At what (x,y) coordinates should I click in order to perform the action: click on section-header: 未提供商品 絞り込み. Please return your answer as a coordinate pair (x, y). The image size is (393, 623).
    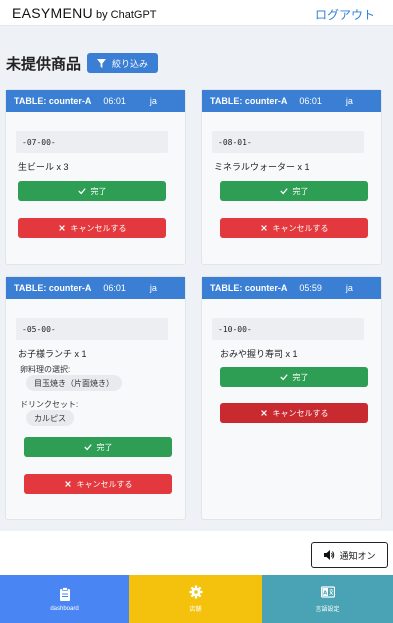
    Looking at the image, I should click on (82, 63).